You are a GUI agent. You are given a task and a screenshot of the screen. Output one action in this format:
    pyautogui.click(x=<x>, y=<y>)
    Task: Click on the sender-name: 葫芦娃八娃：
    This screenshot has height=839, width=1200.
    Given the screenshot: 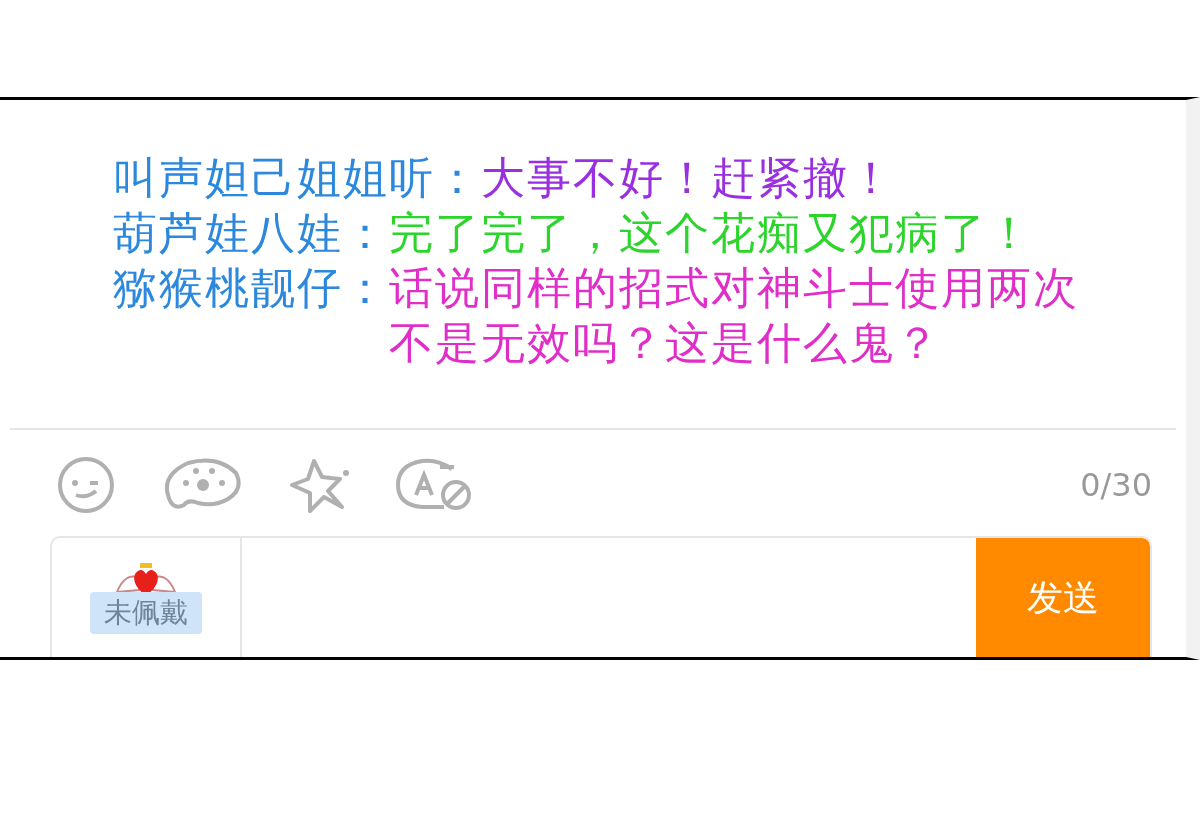 What is the action you would take?
    pyautogui.click(x=251, y=233)
    